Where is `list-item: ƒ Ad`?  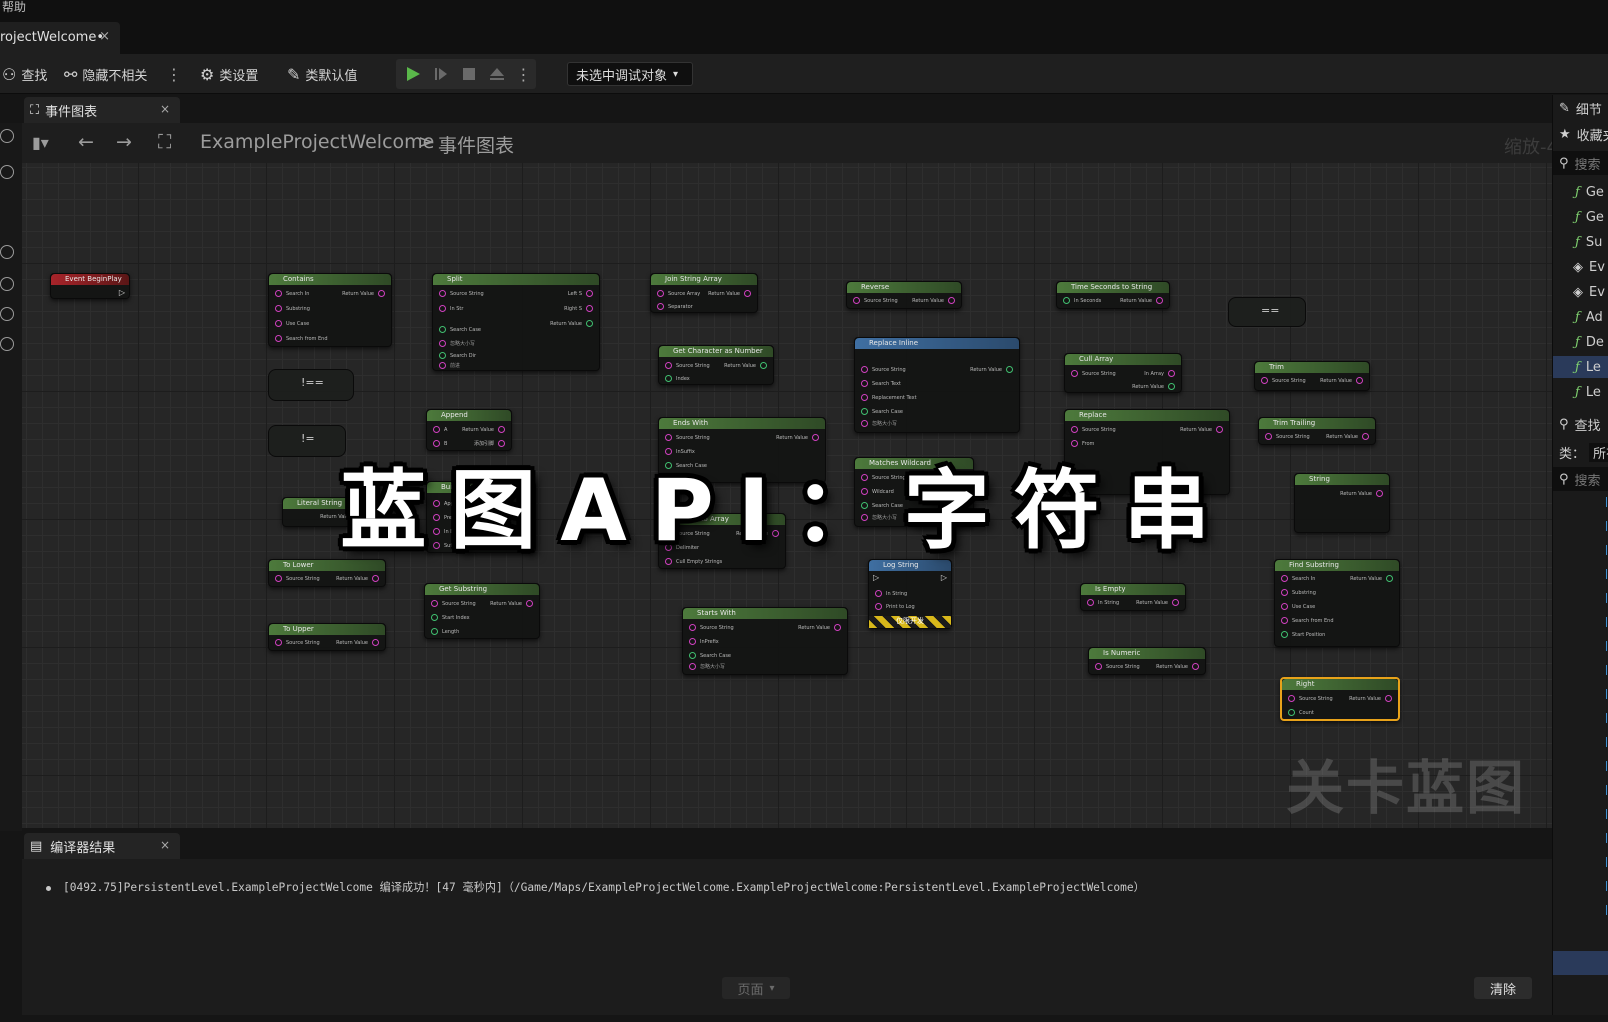 list-item: ƒ Ad is located at coordinates (1580, 317).